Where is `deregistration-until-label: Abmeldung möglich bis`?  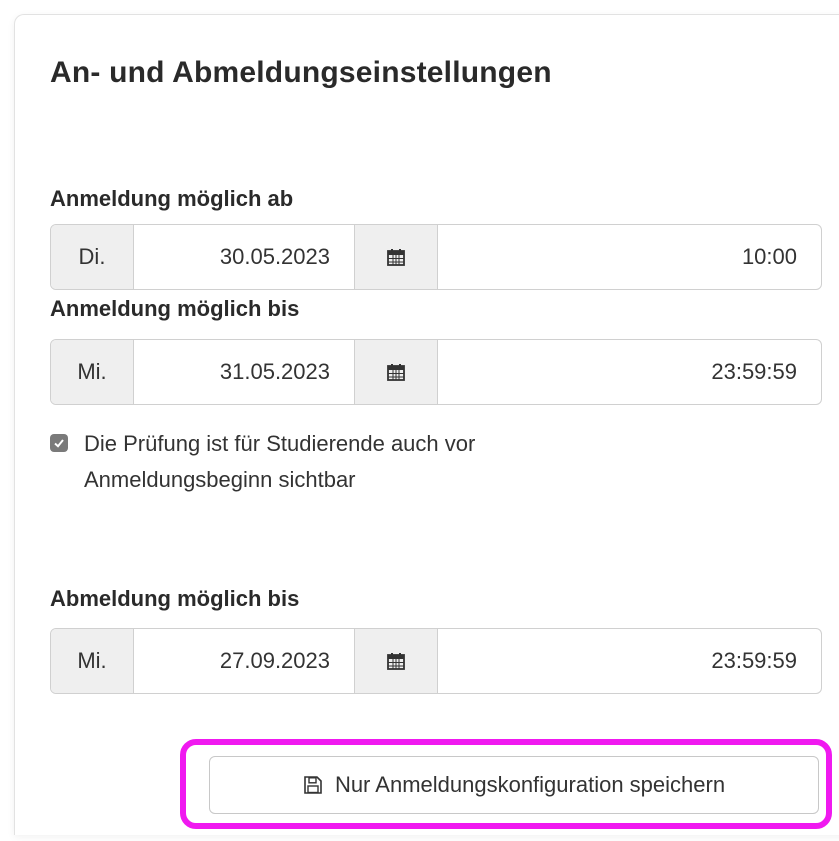 deregistration-until-label: Abmeldung möglich bis is located at coordinates (175, 598).